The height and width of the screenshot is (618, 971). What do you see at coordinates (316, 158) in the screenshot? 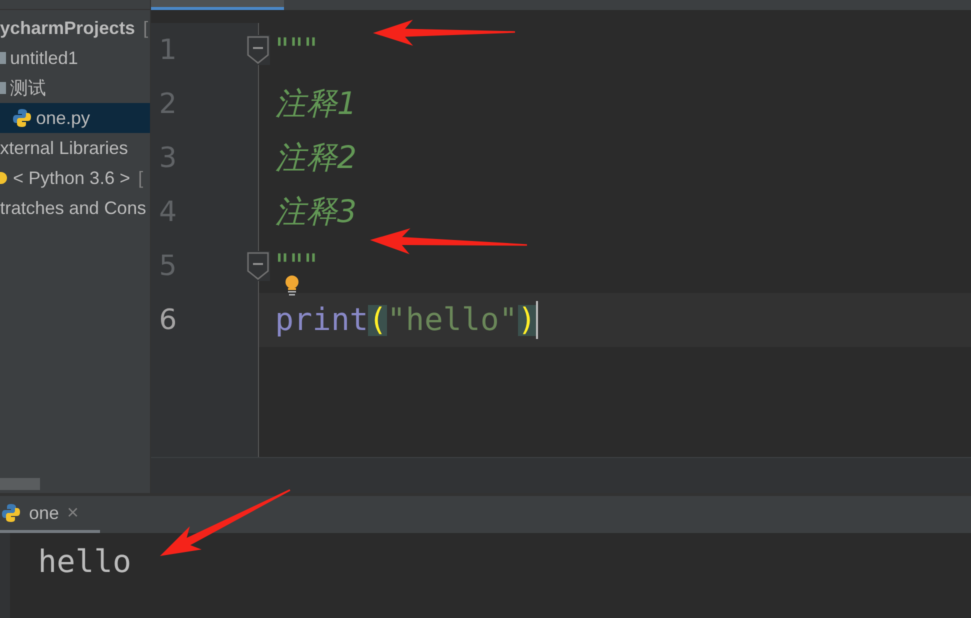
I see `code-token: 注释2` at bounding box center [316, 158].